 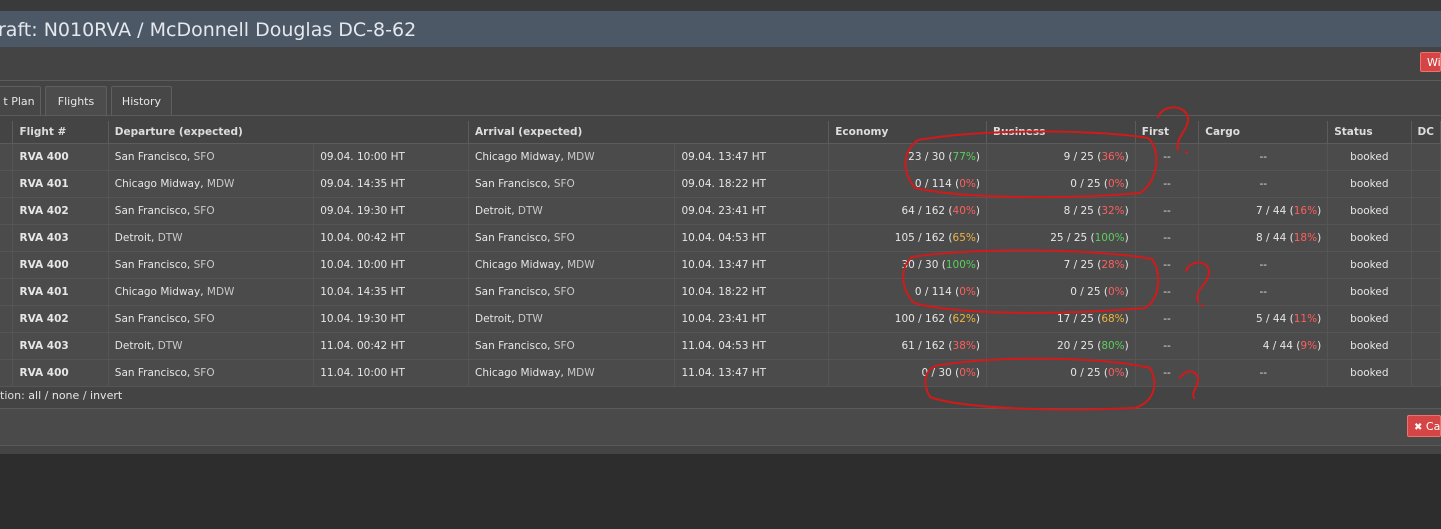 What do you see at coordinates (960, 265) in the screenshot?
I see `economy-load-percent: 100%` at bounding box center [960, 265].